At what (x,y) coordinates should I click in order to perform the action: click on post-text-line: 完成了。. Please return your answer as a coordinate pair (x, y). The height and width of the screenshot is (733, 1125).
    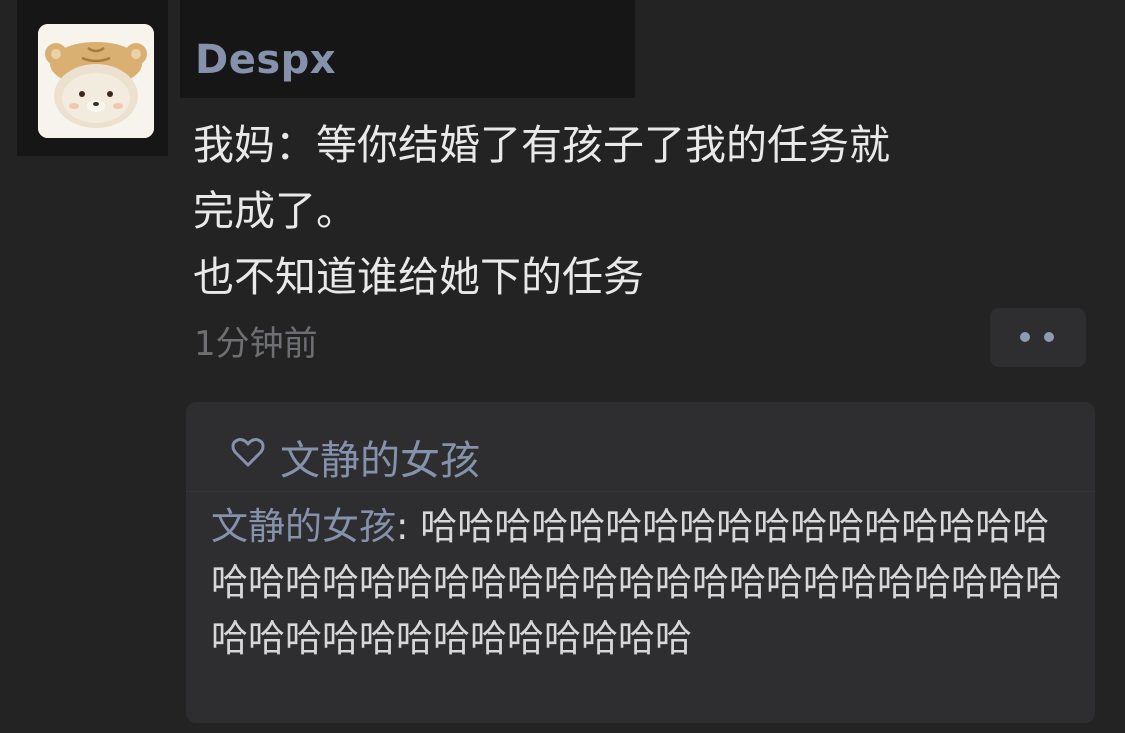
    Looking at the image, I should click on (275, 211).